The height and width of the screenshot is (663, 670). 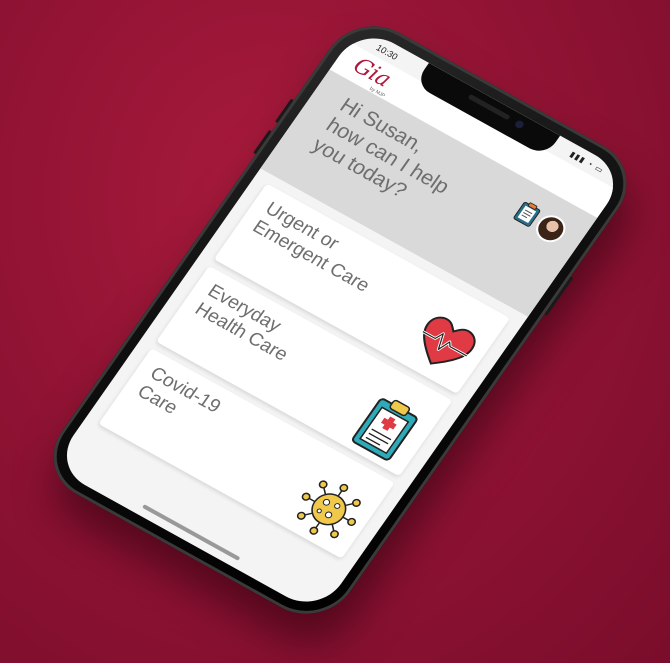 I want to click on heart-pulse-icon, so click(x=444, y=344).